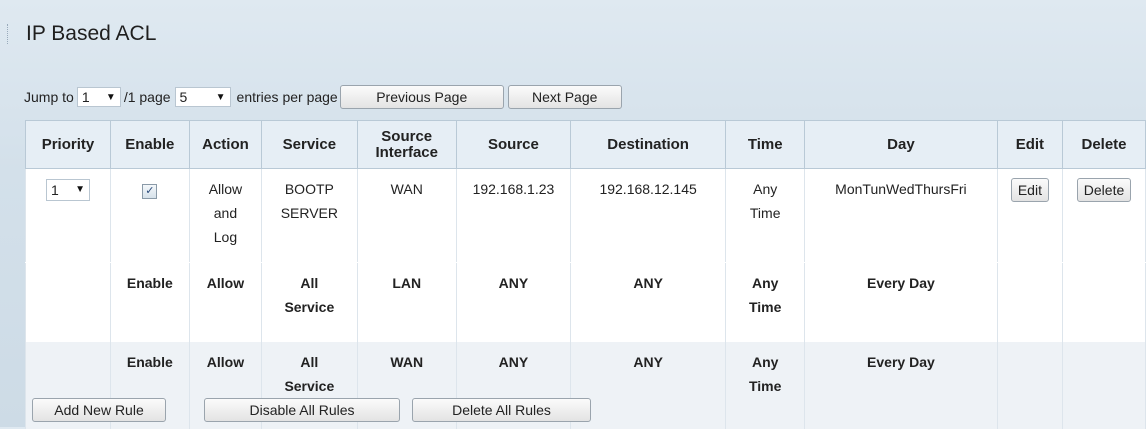  I want to click on header-source-interface-text: Source Interface, so click(406, 144).